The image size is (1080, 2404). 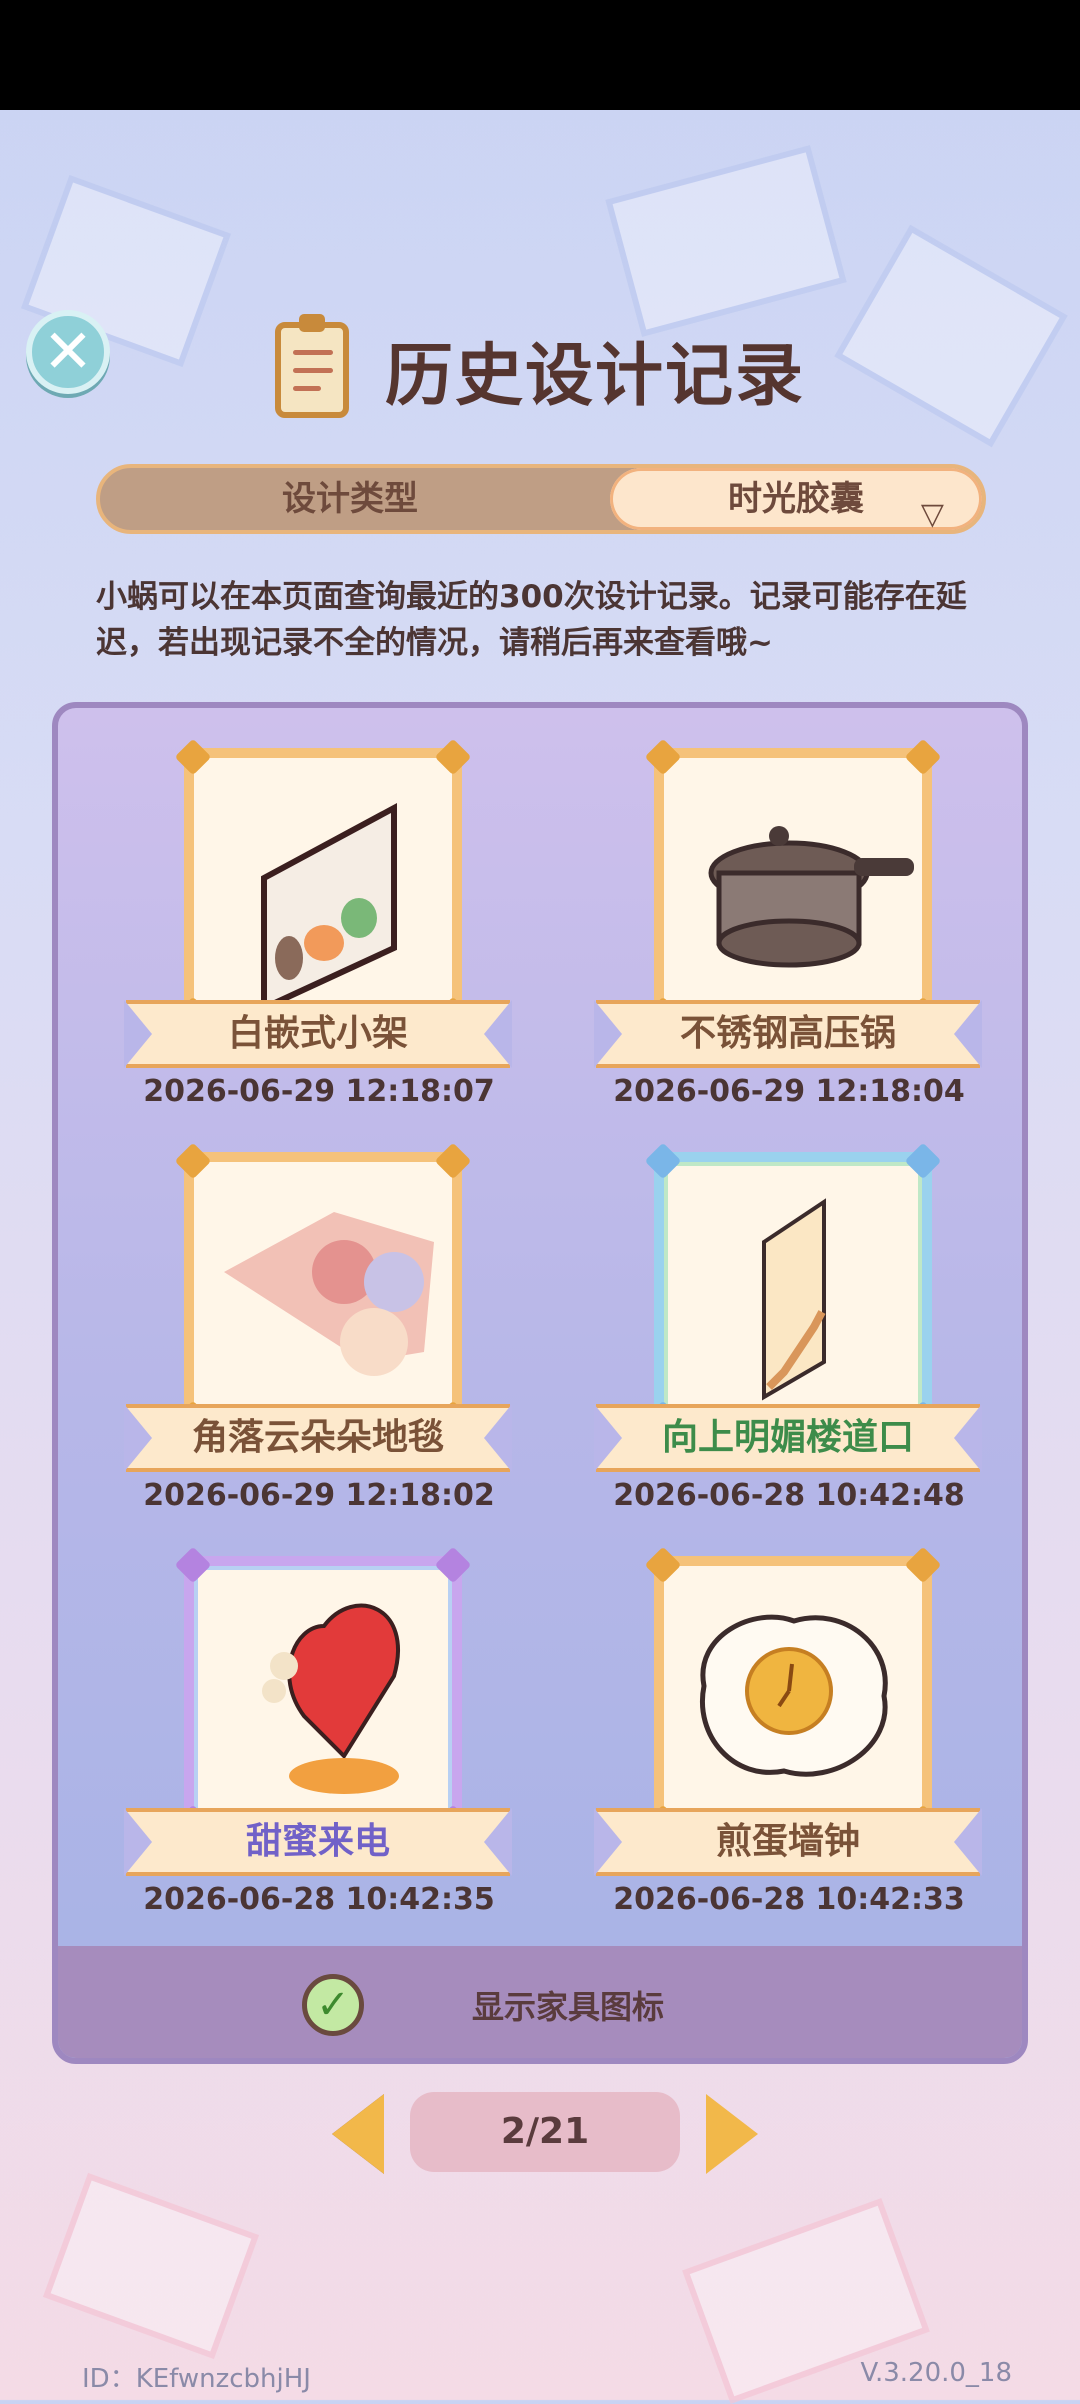 What do you see at coordinates (789, 1091) in the screenshot?
I see `item-date: 2026-06-29 12:18:04` at bounding box center [789, 1091].